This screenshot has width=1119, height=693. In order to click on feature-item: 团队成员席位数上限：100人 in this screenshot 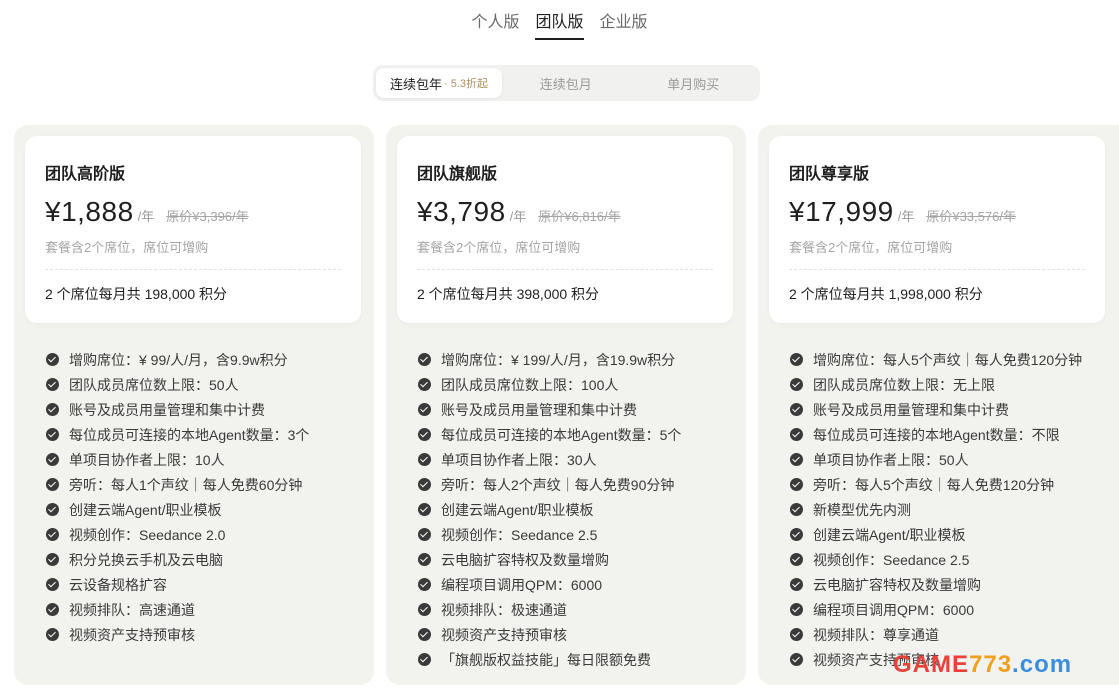, I will do `click(577, 384)`.